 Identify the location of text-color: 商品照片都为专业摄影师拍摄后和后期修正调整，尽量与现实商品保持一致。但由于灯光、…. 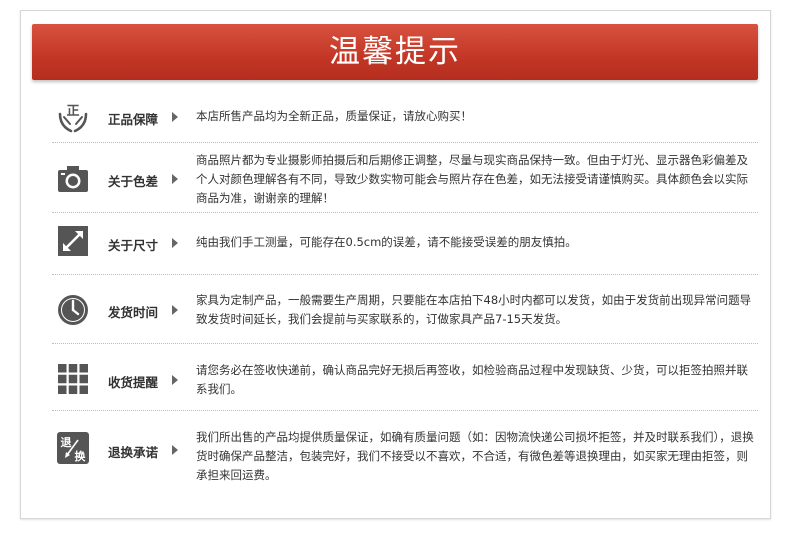
(472, 179).